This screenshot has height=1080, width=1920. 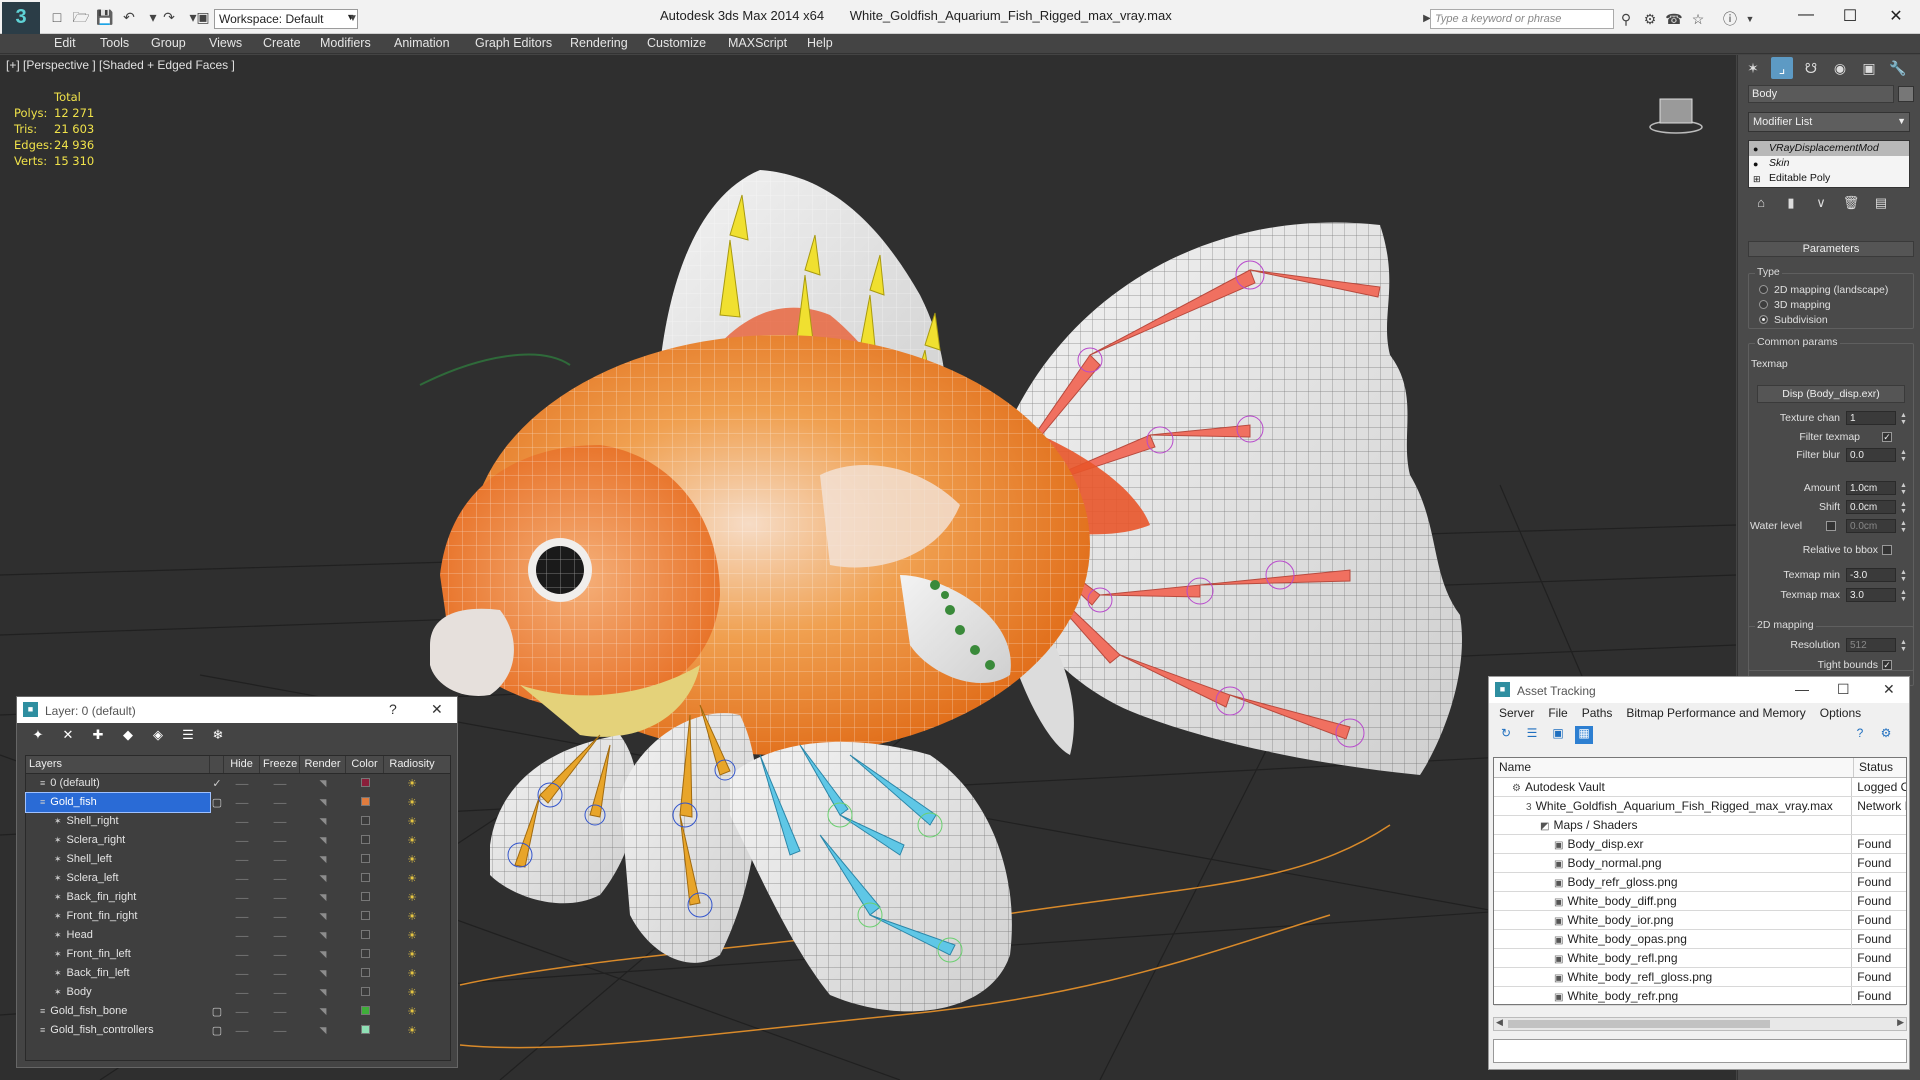 What do you see at coordinates (129, 17) in the screenshot?
I see `undo-icon: ↶` at bounding box center [129, 17].